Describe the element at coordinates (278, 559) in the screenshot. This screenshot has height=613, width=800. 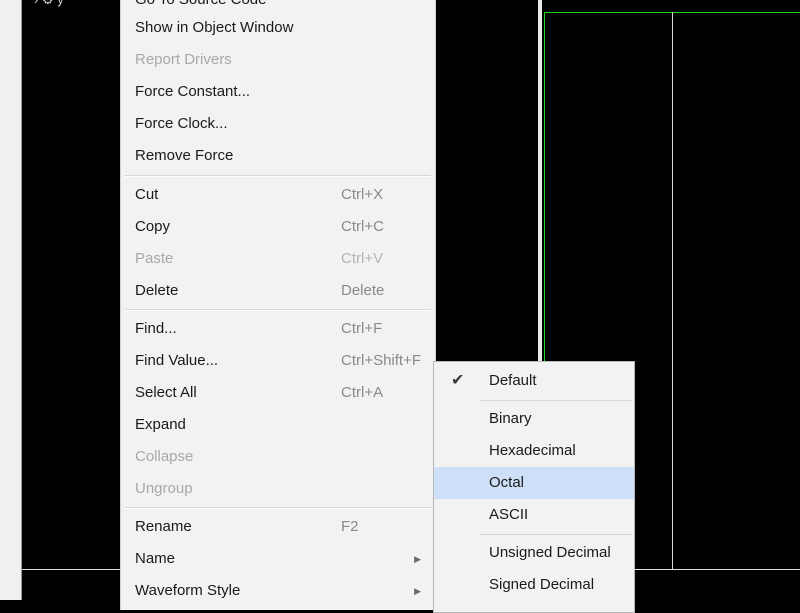
I see `menu-item-name: Name ▶` at that location.